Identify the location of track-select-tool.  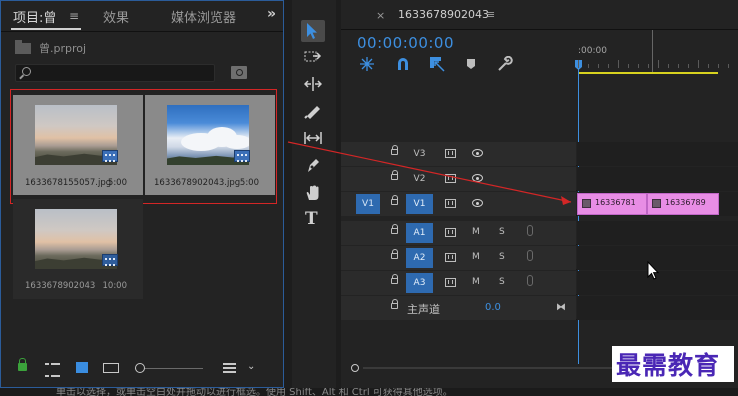
(313, 58).